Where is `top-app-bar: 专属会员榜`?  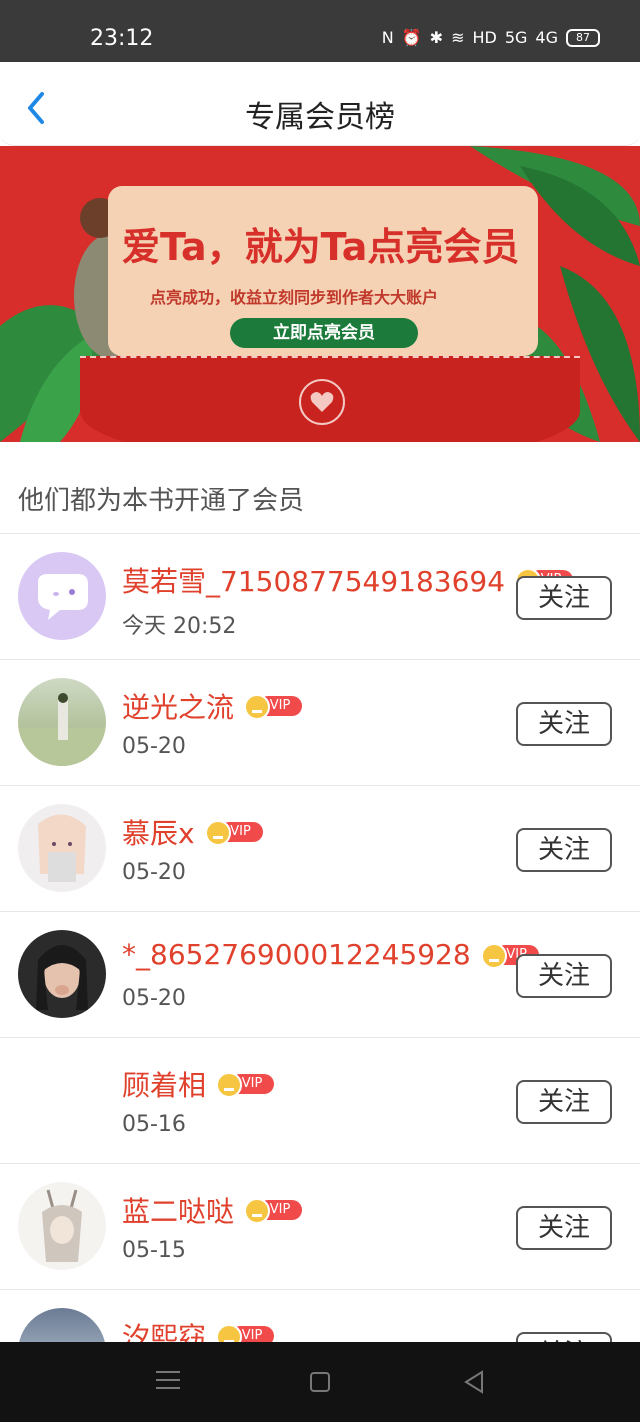
top-app-bar: 专属会员榜 is located at coordinates (320, 104).